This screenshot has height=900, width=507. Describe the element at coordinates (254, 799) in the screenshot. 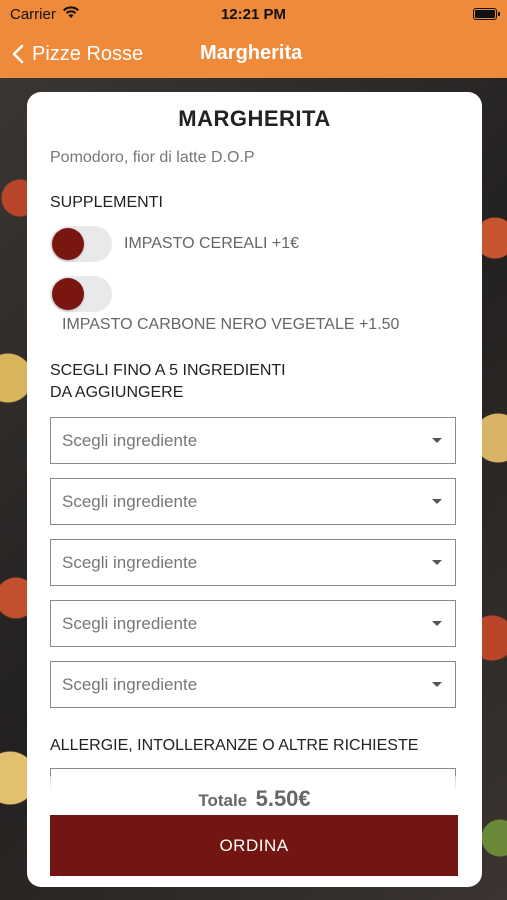

I see `order-total: Totale 5.50€` at that location.